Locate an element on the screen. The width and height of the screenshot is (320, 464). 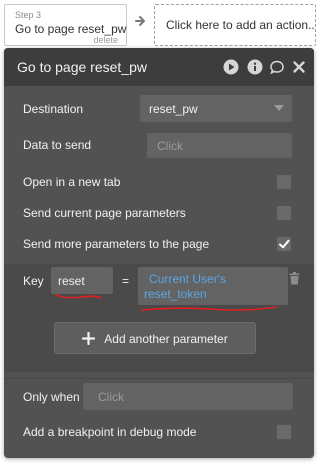
close-icon is located at coordinates (299, 67).